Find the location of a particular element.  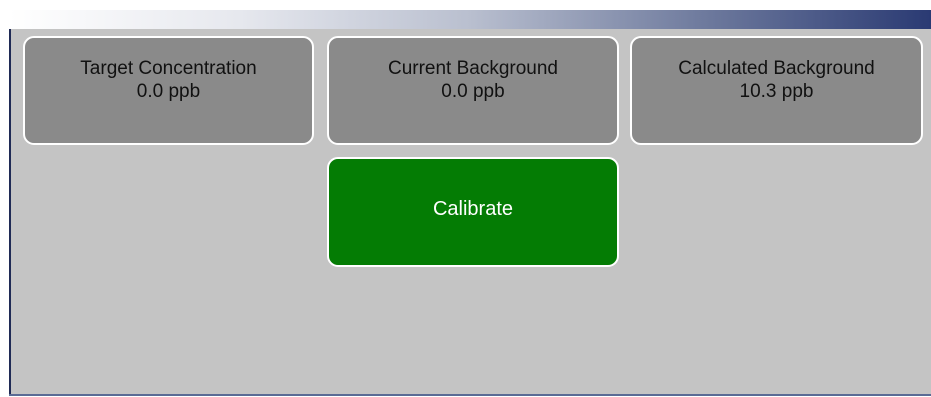

calculated-background-tile: Calculated Background 10.3 ppb is located at coordinates (776, 90).